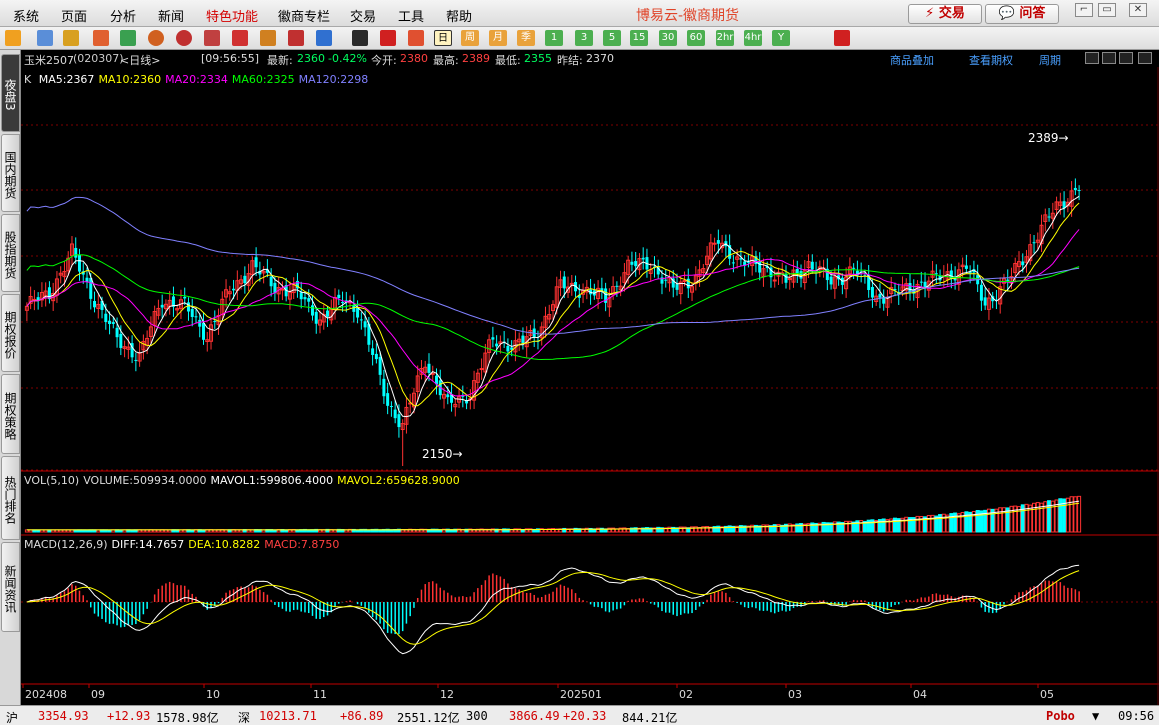 This screenshot has height=725, width=1159. What do you see at coordinates (74, 15) in the screenshot?
I see `menu-page: 页面` at bounding box center [74, 15].